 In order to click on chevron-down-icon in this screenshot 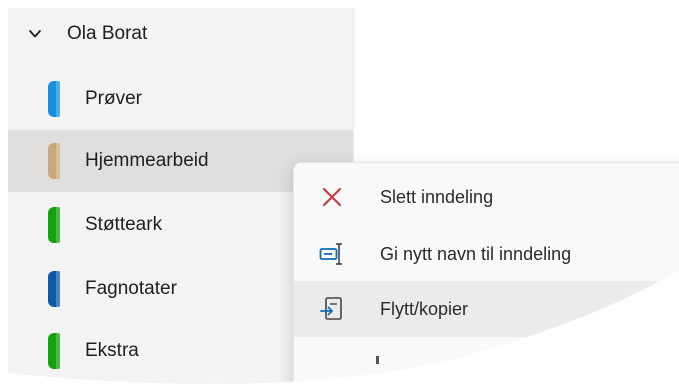, I will do `click(35, 34)`.